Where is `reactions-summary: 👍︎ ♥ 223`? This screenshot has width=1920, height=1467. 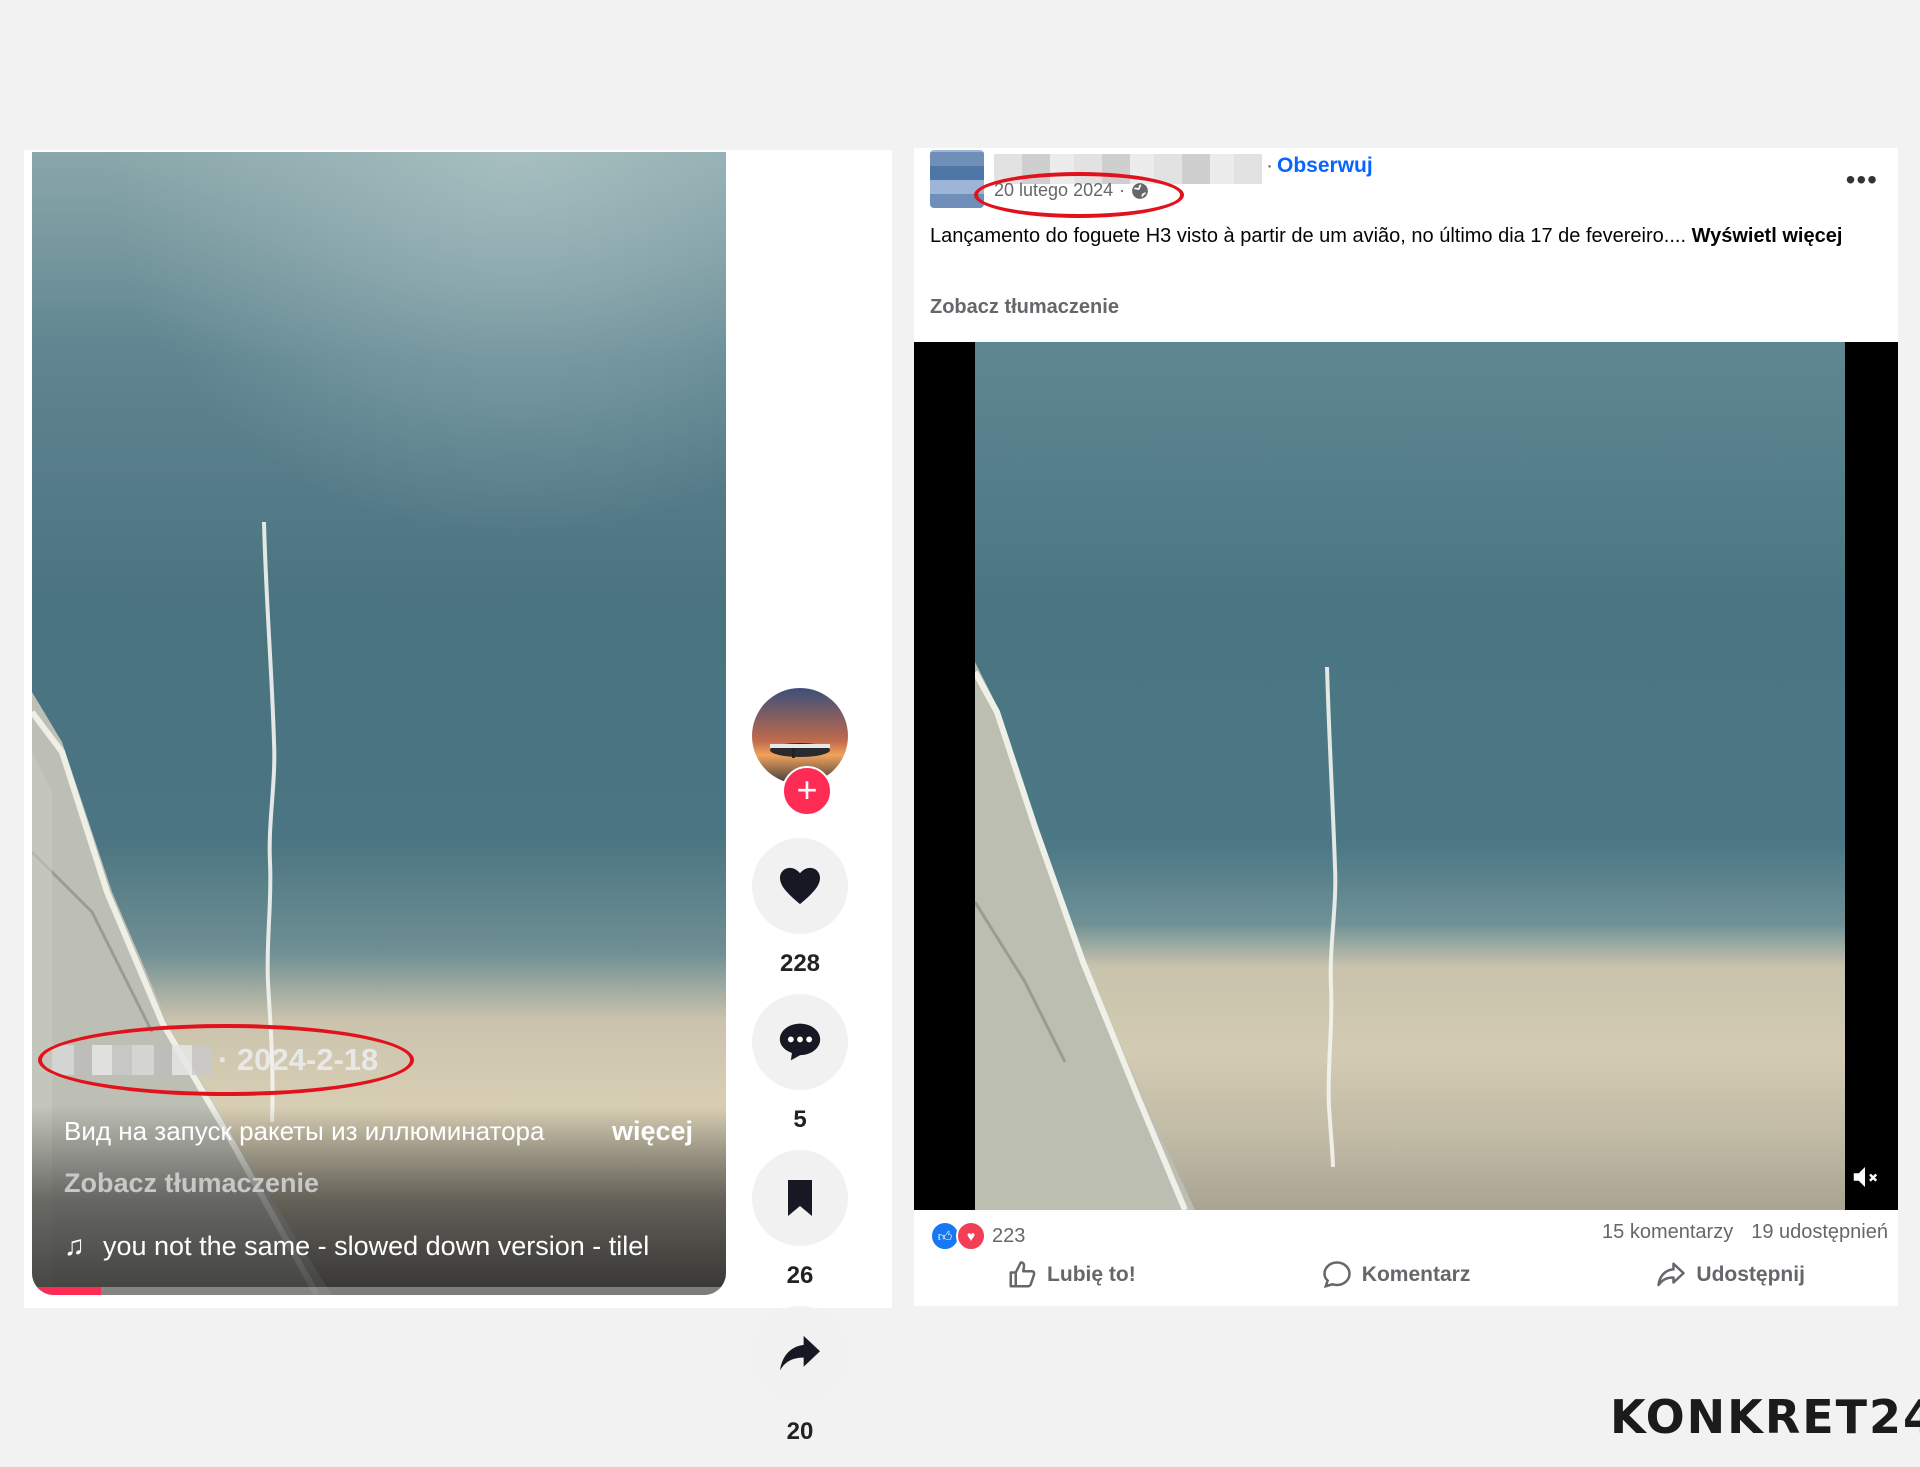 reactions-summary: 👍︎ ♥ 223 is located at coordinates (977, 1236).